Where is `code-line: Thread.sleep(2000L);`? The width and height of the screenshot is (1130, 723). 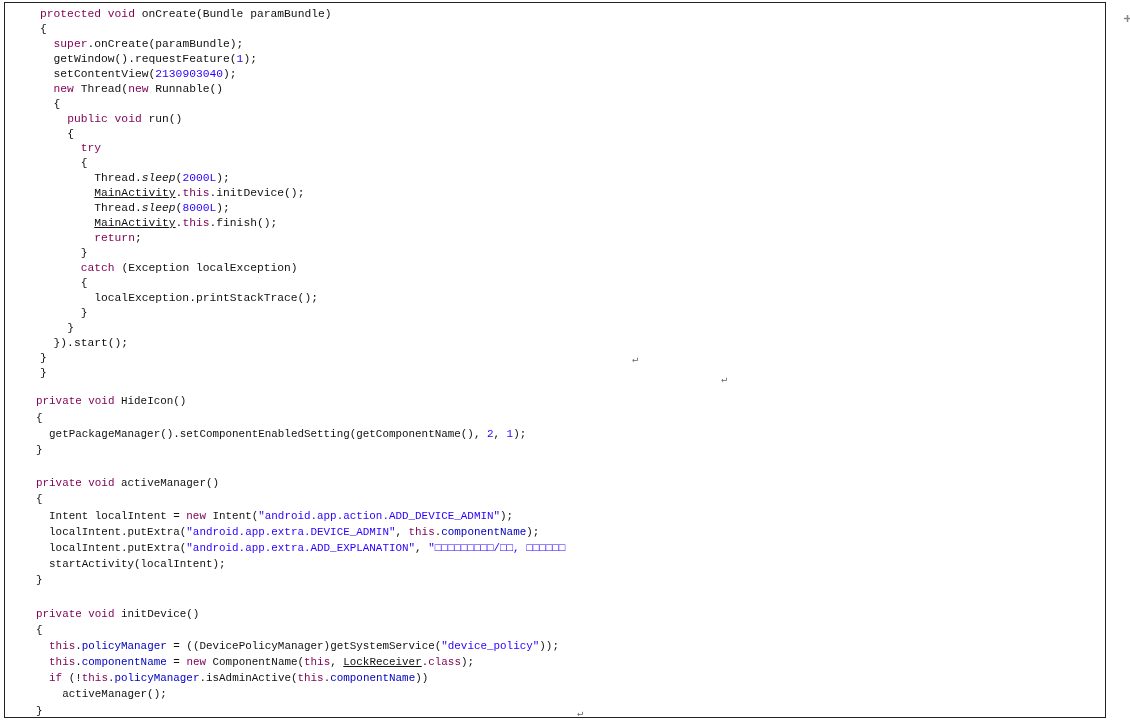 code-line: Thread.sleep(2000L); is located at coordinates (161, 179).